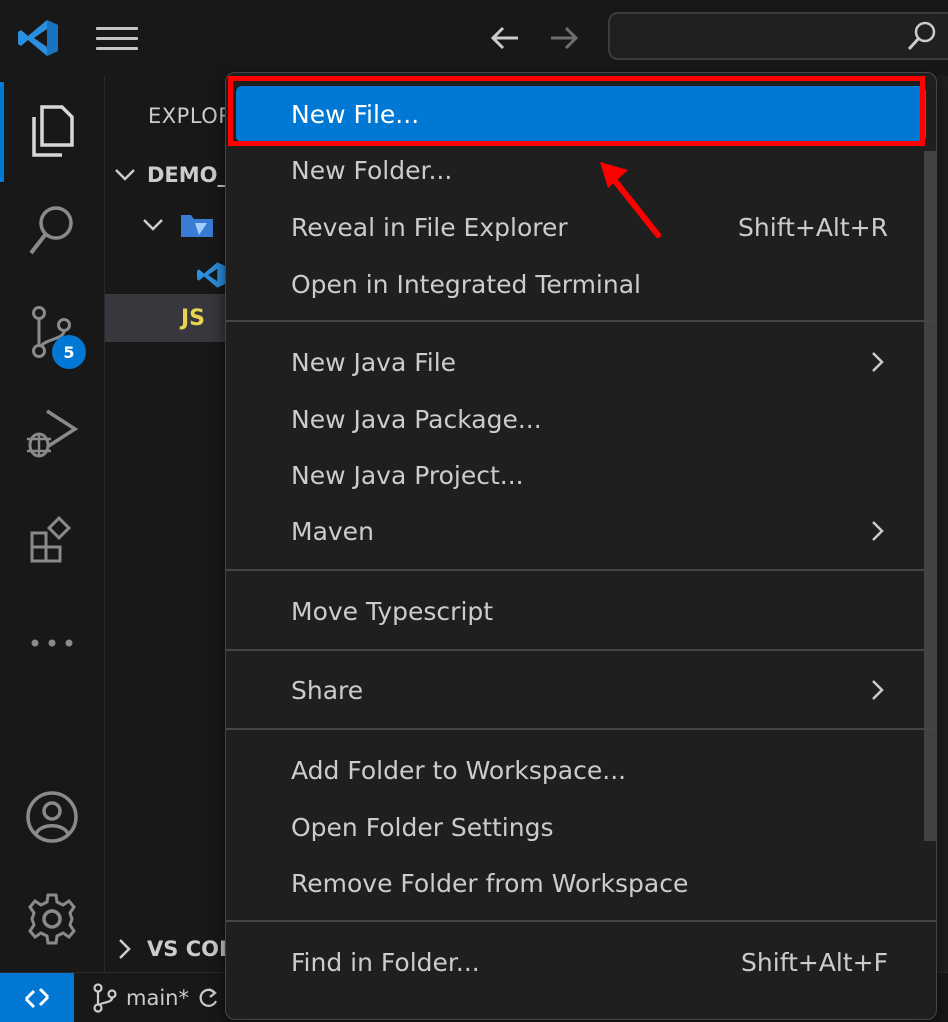  What do you see at coordinates (581, 690) in the screenshot?
I see `menu-item-share: Share` at bounding box center [581, 690].